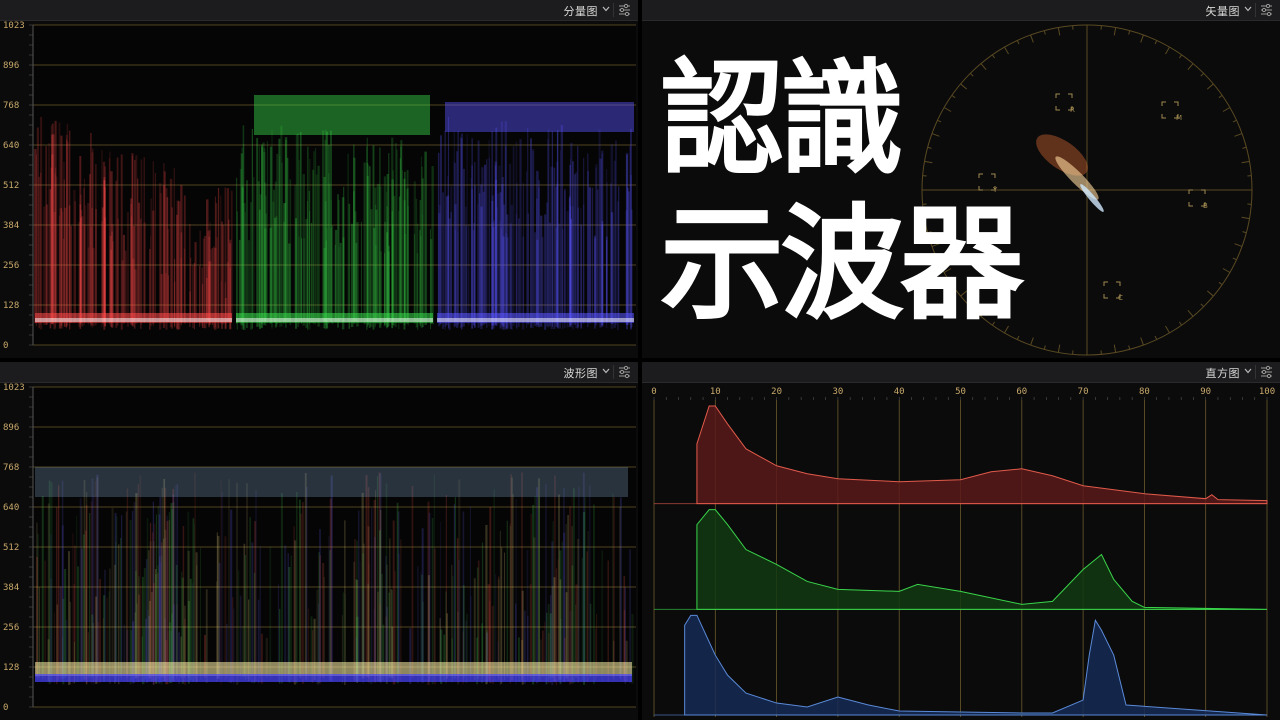 This screenshot has height=720, width=1280. Describe the element at coordinates (1171, 111) in the screenshot. I see `vectorscope-target-M: M` at that location.